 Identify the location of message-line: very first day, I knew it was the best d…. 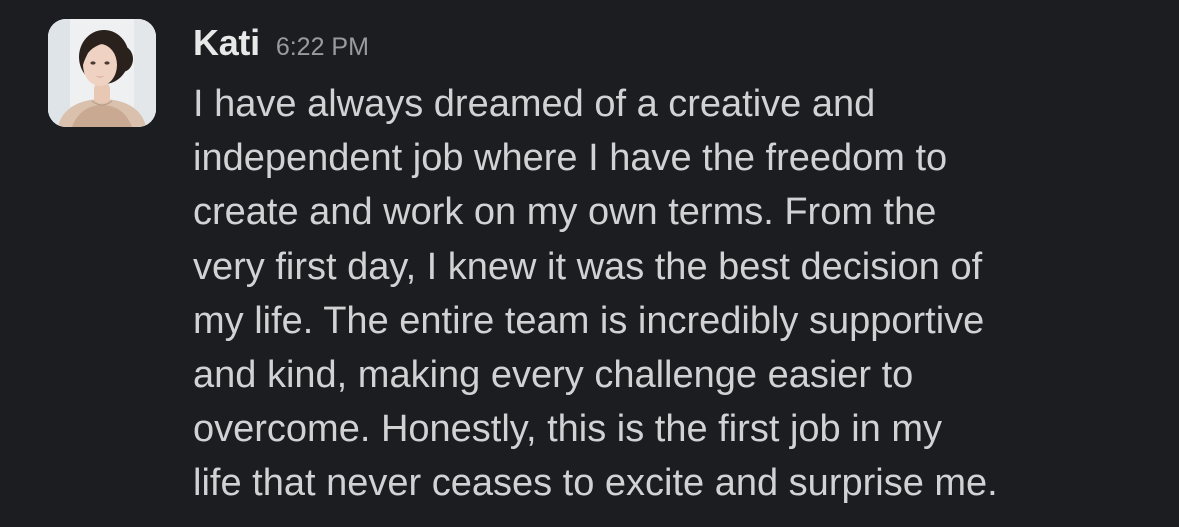
(588, 266).